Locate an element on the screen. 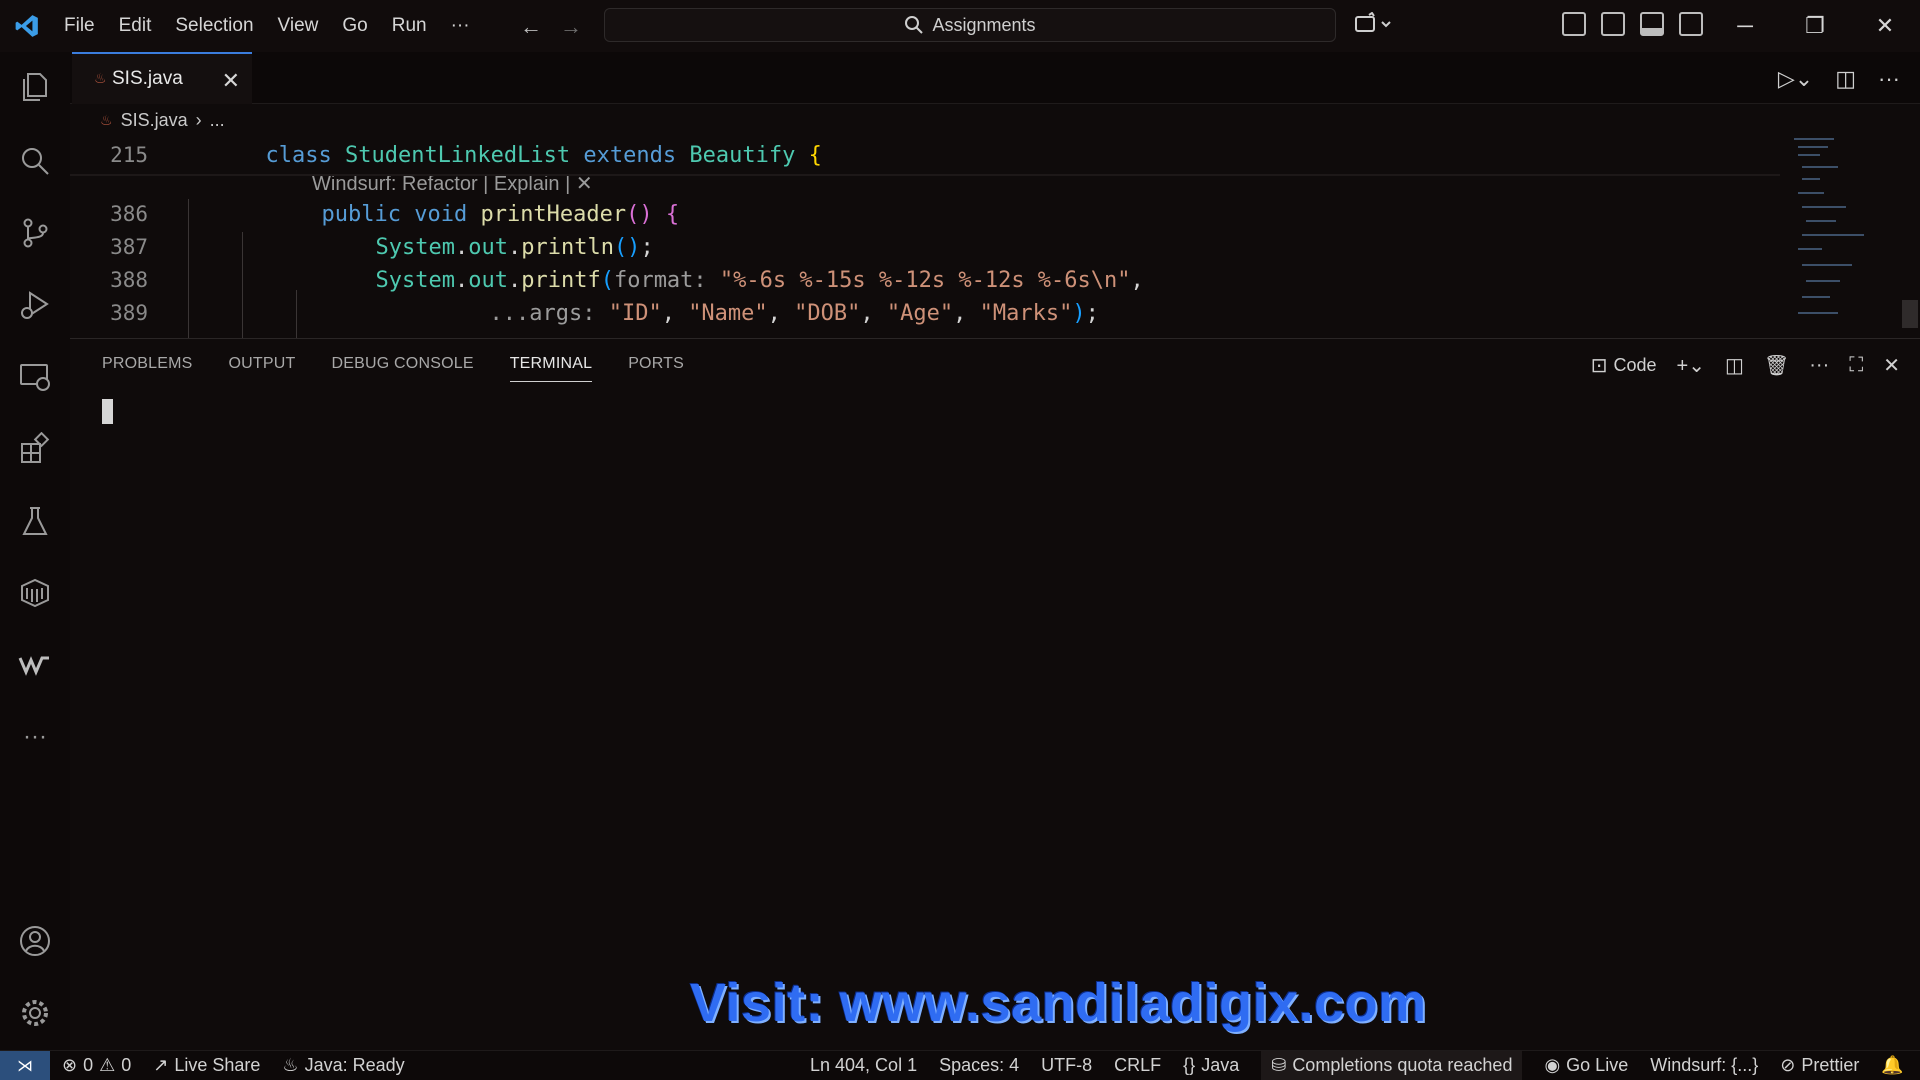 The width and height of the screenshot is (1920, 1080). windsurf-icon is located at coordinates (35, 665).